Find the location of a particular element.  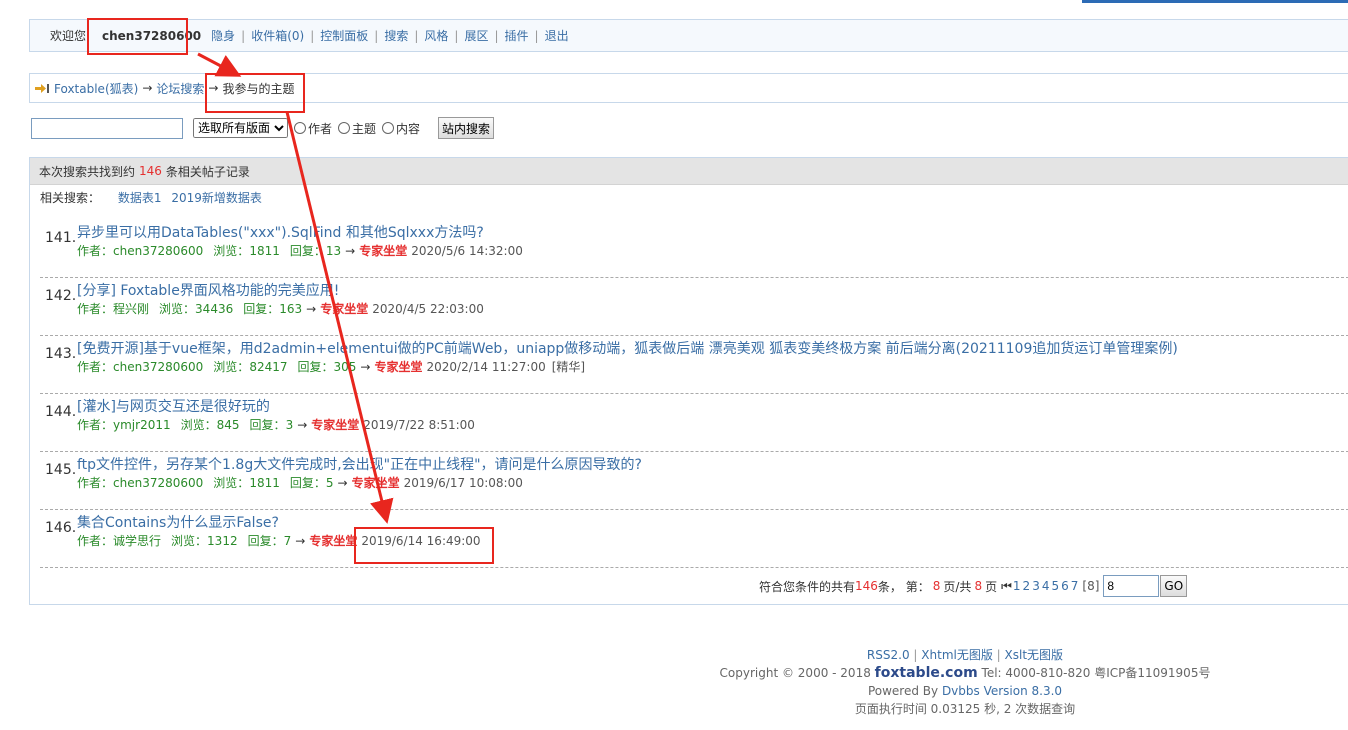

breadcrumb-home: Foxtable(狐表) is located at coordinates (96, 88).